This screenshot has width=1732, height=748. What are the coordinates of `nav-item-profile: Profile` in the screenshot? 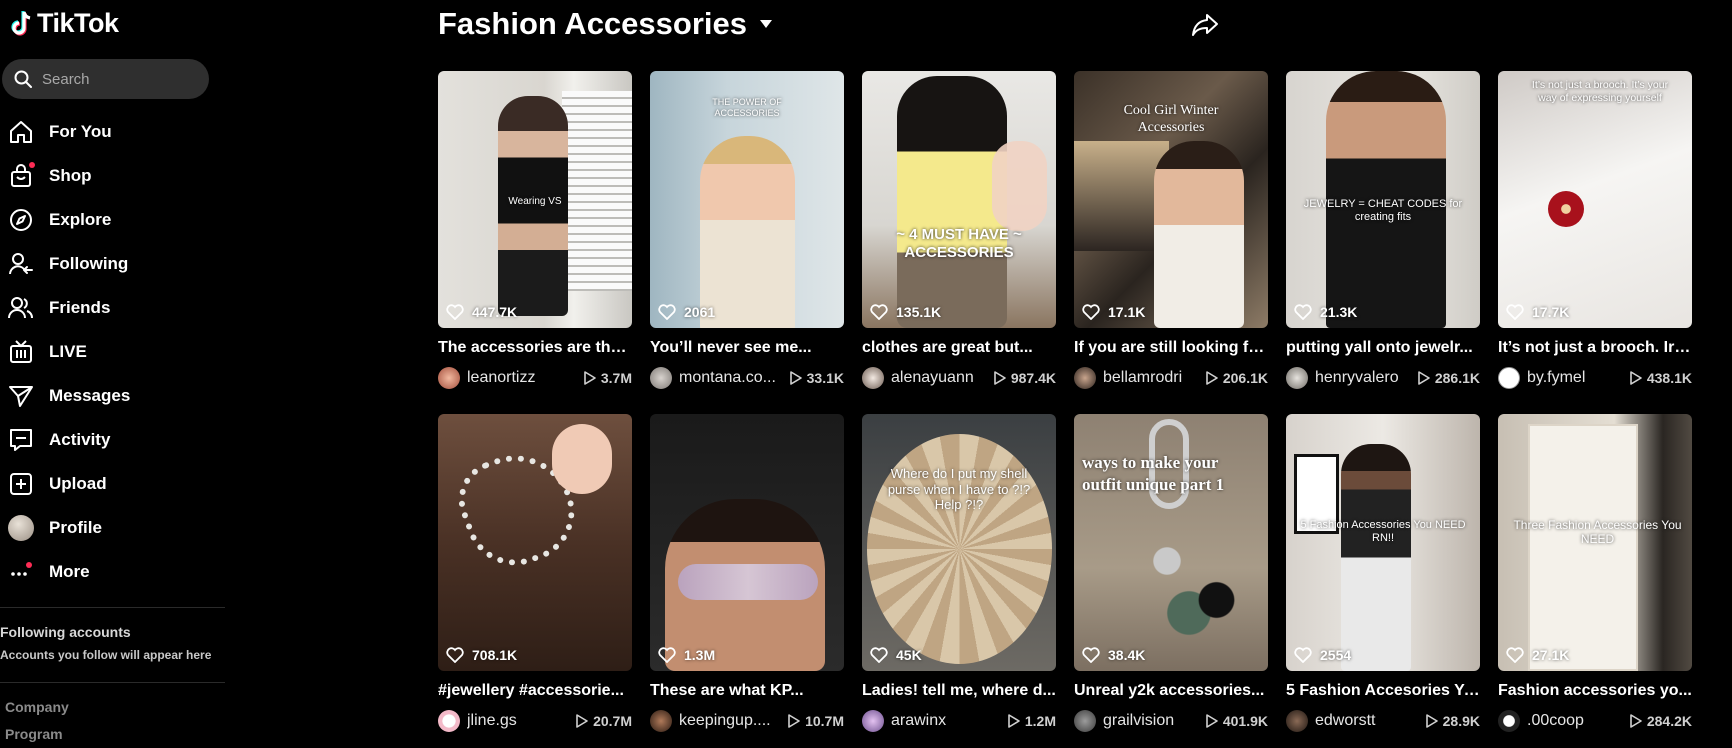 It's located at (112, 528).